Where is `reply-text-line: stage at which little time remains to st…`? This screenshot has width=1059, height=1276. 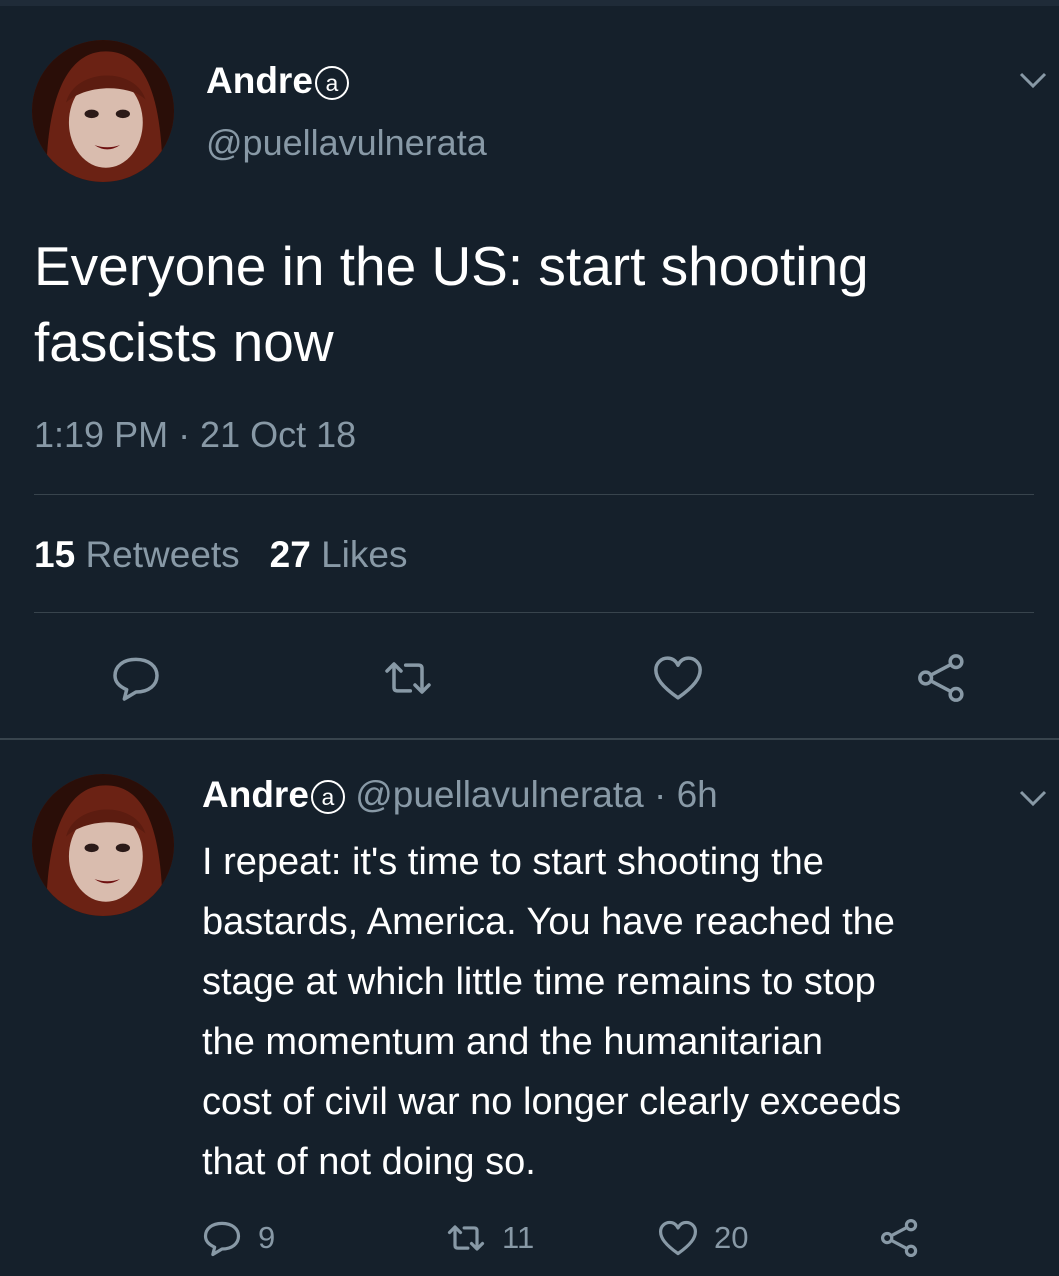
reply-text-line: stage at which little time remains to st… is located at coordinates (539, 982).